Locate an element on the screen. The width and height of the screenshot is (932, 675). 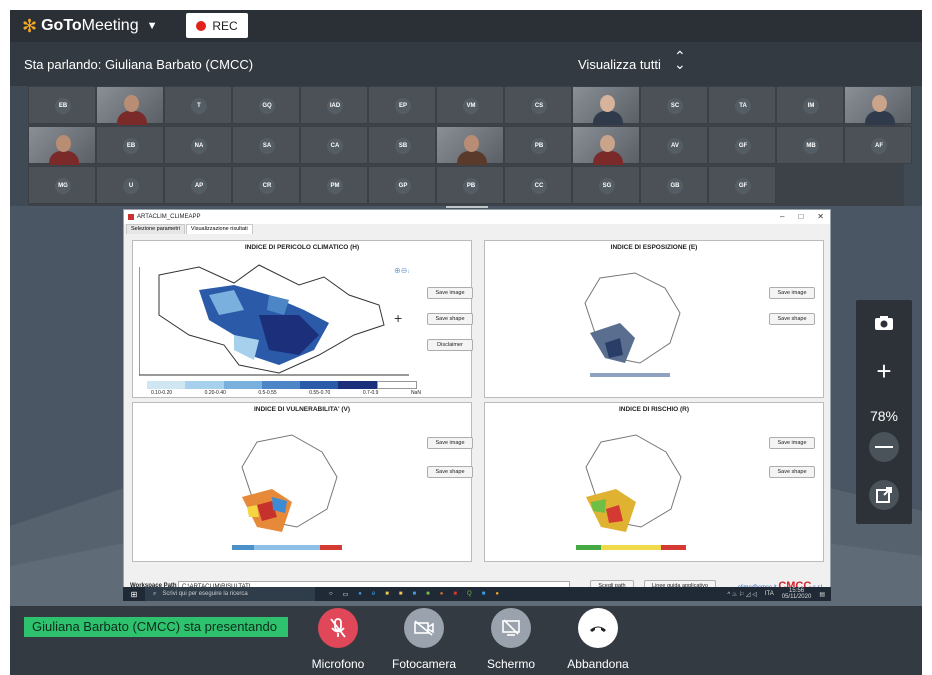
participant-initials: NA is located at coordinates (199, 146).